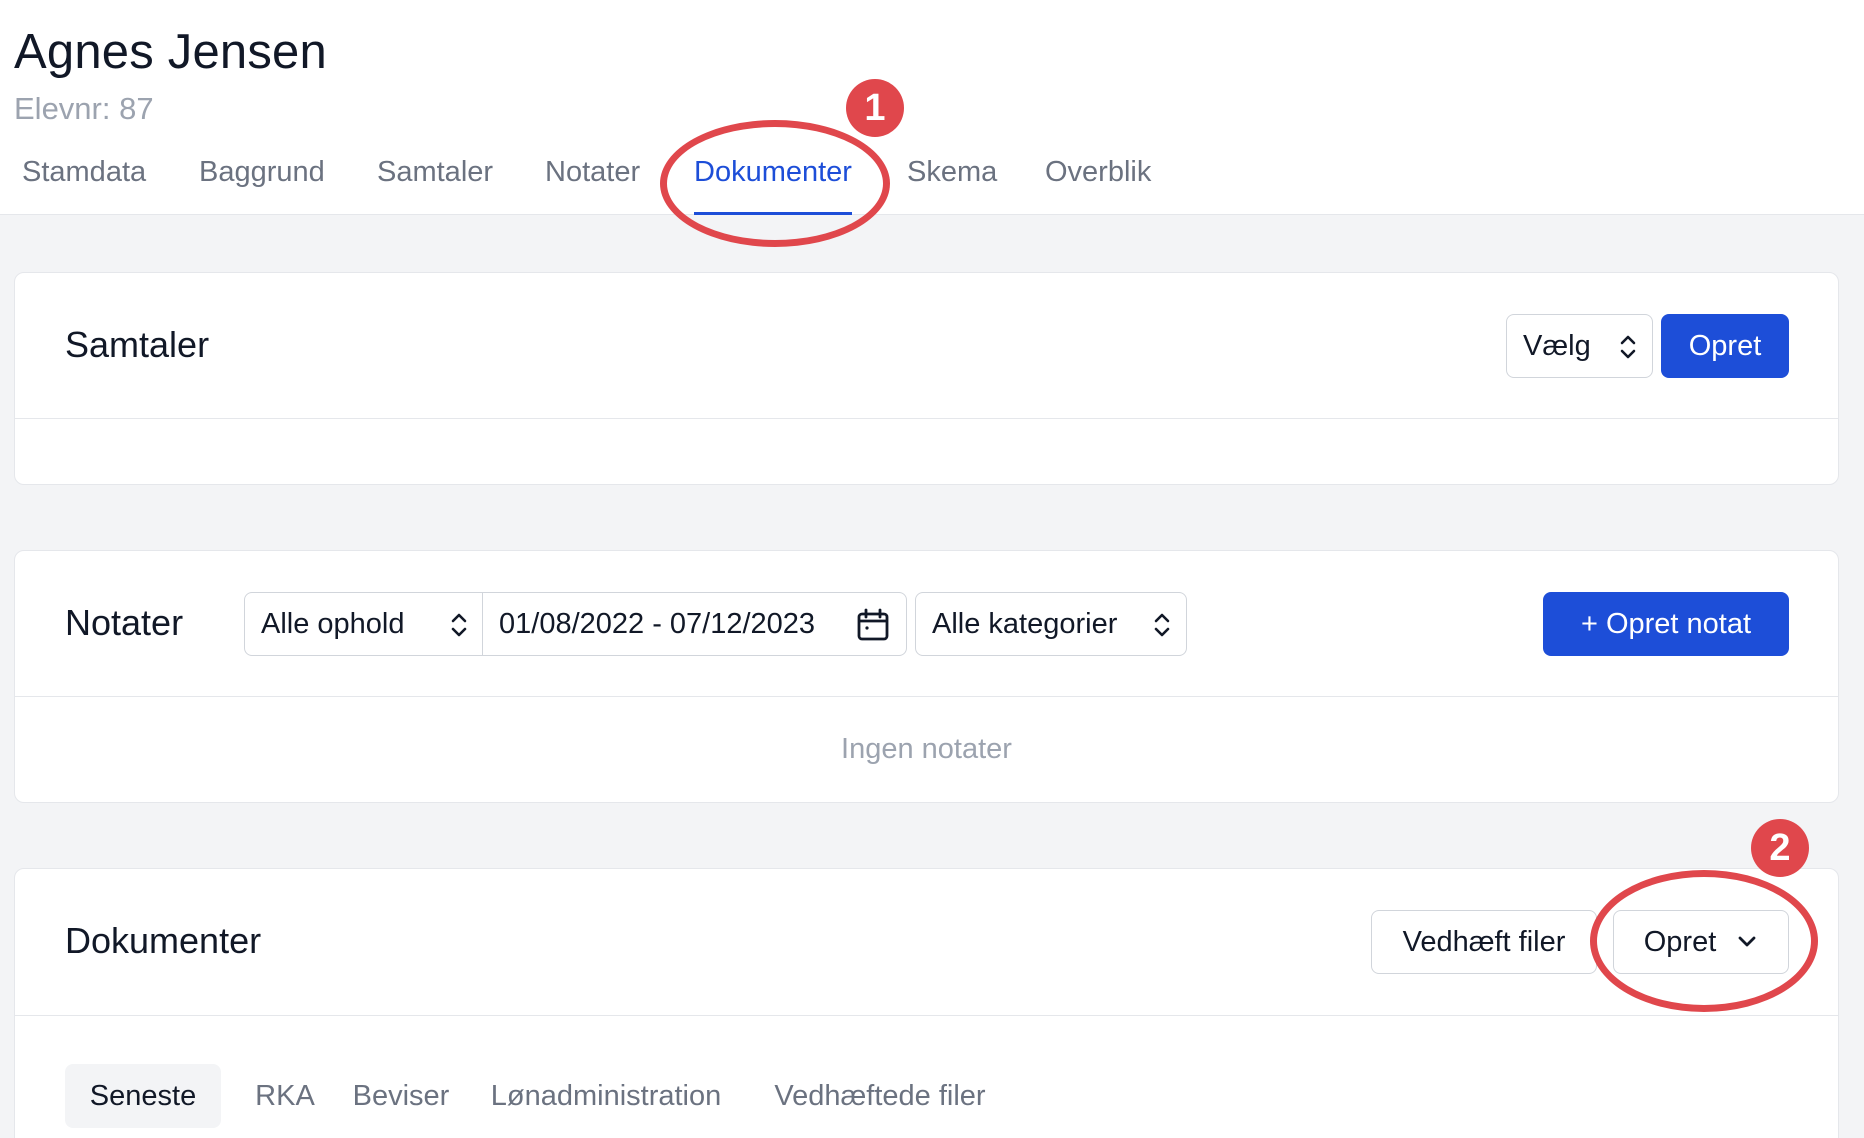 This screenshot has width=1864, height=1138. Describe the element at coordinates (262, 185) in the screenshot. I see `tab-baggrund: Baggrund` at that location.